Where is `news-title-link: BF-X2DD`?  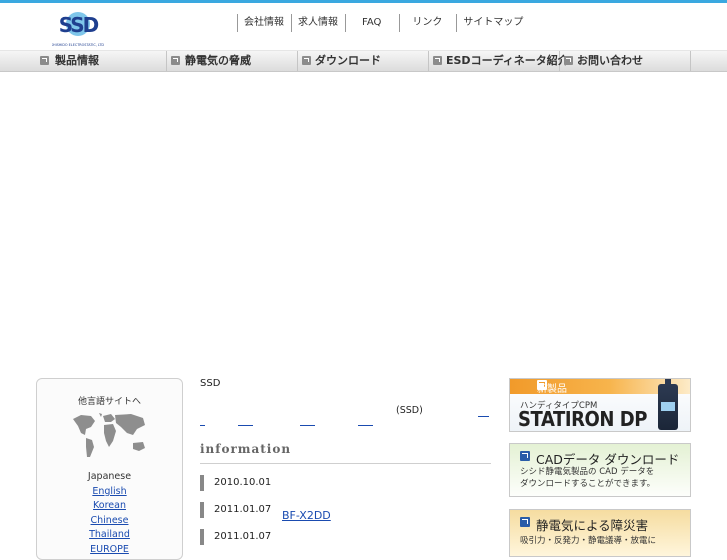 news-title-link: BF-X2DD is located at coordinates (306, 515).